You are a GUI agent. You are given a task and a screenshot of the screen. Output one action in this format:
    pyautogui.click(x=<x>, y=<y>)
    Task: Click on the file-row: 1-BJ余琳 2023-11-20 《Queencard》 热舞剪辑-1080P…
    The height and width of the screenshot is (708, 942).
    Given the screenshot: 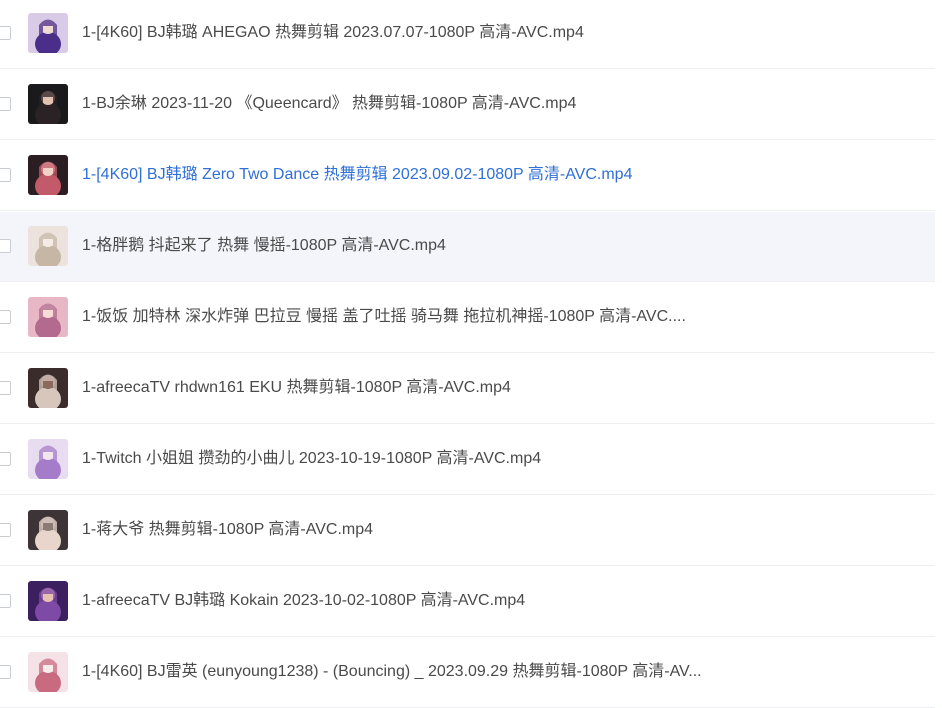 What is the action you would take?
    pyautogui.click(x=467, y=105)
    